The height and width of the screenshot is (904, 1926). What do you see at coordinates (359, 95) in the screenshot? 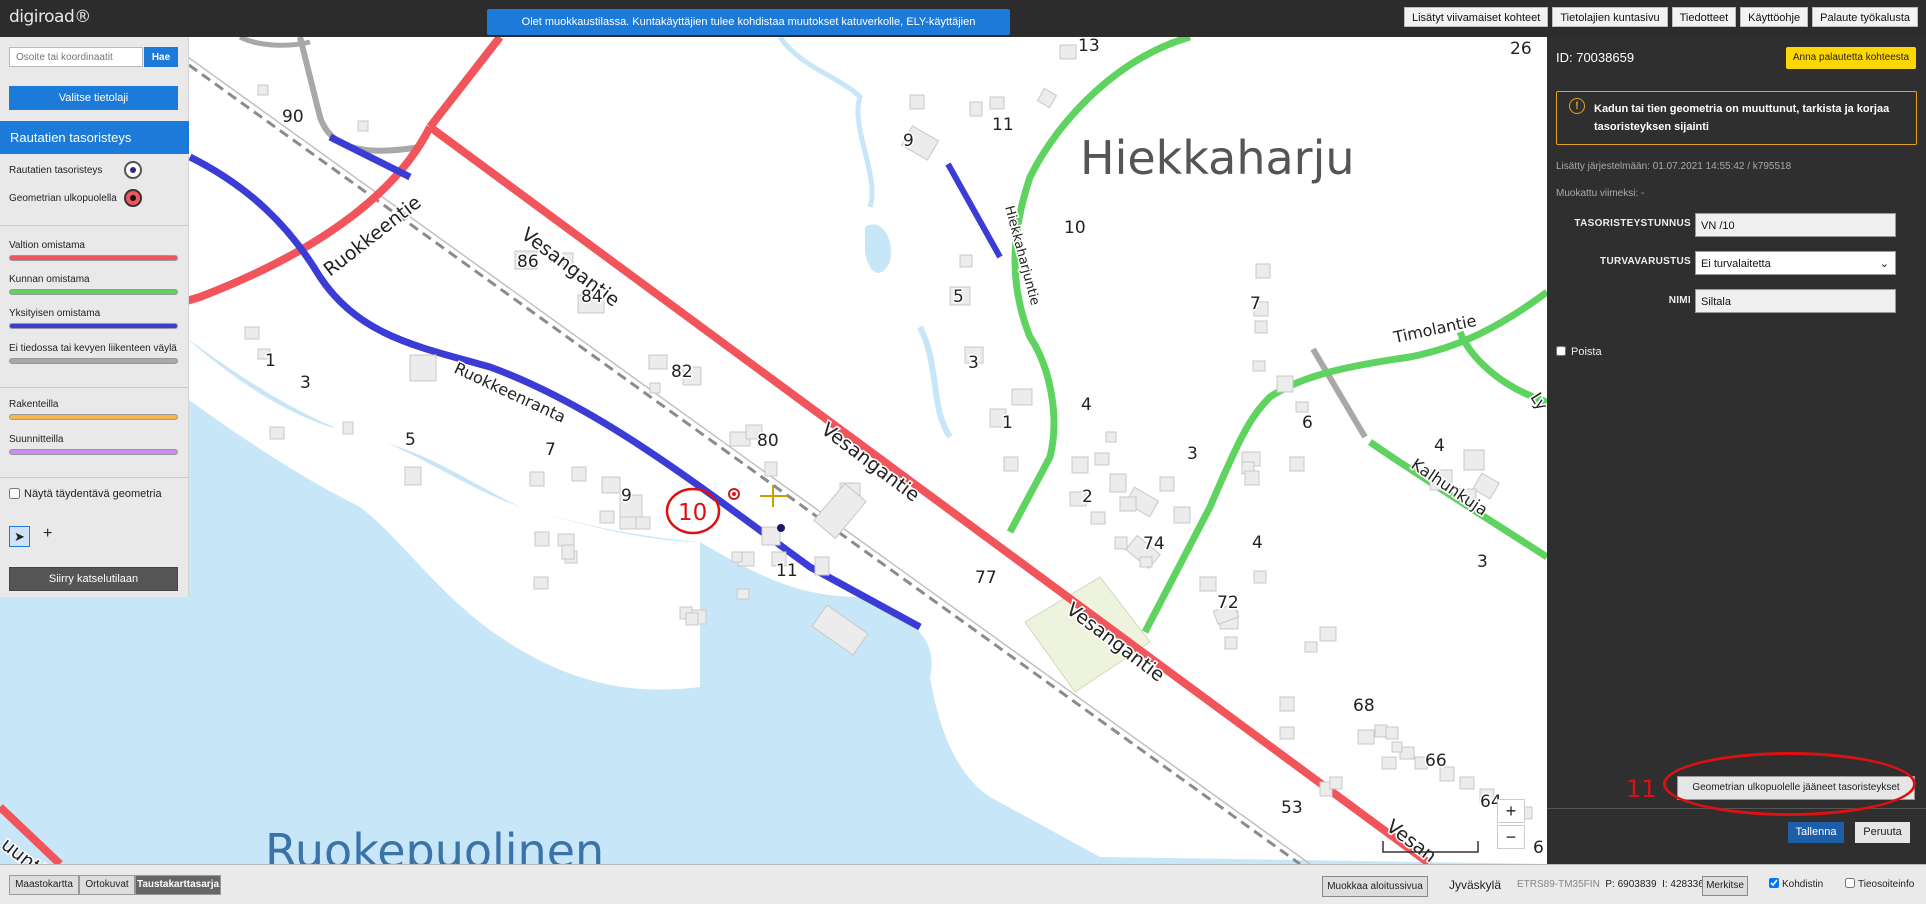
I see `grey-road` at bounding box center [359, 95].